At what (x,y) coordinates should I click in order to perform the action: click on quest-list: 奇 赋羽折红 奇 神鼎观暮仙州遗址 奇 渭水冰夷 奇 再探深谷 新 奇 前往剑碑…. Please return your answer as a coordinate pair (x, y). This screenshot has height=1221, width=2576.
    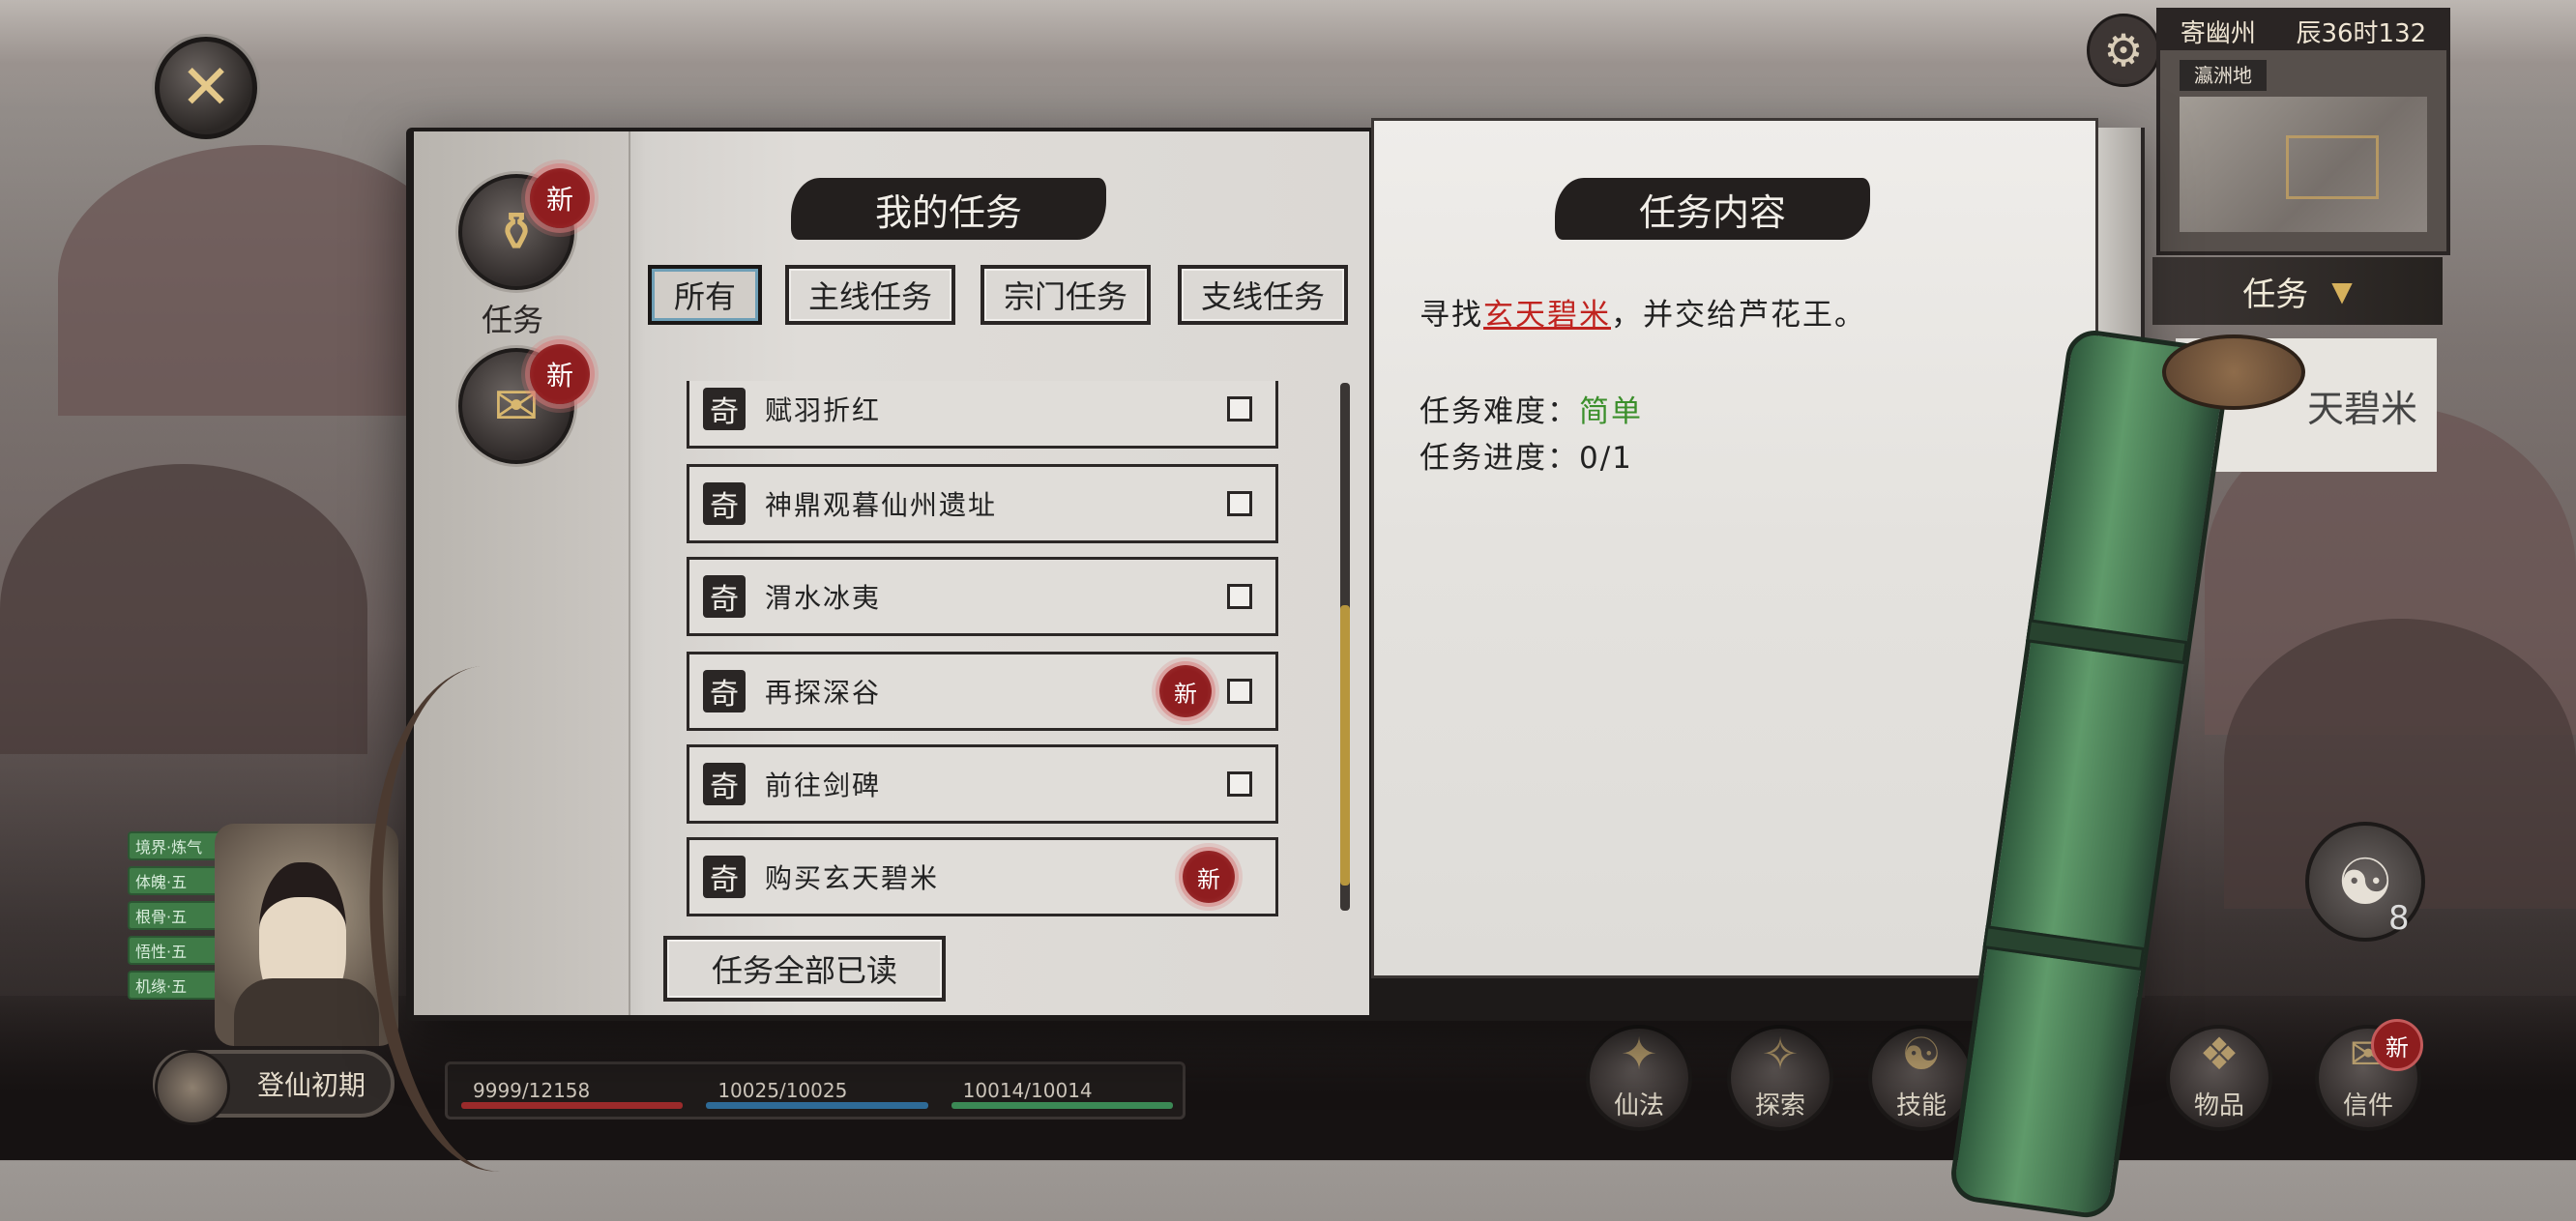
    Looking at the image, I should click on (982, 651).